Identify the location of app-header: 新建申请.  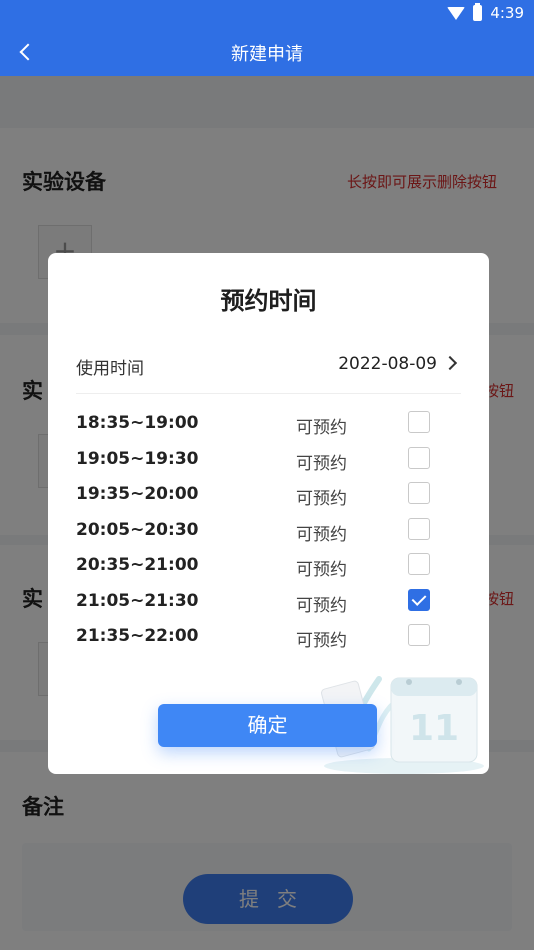
(267, 52).